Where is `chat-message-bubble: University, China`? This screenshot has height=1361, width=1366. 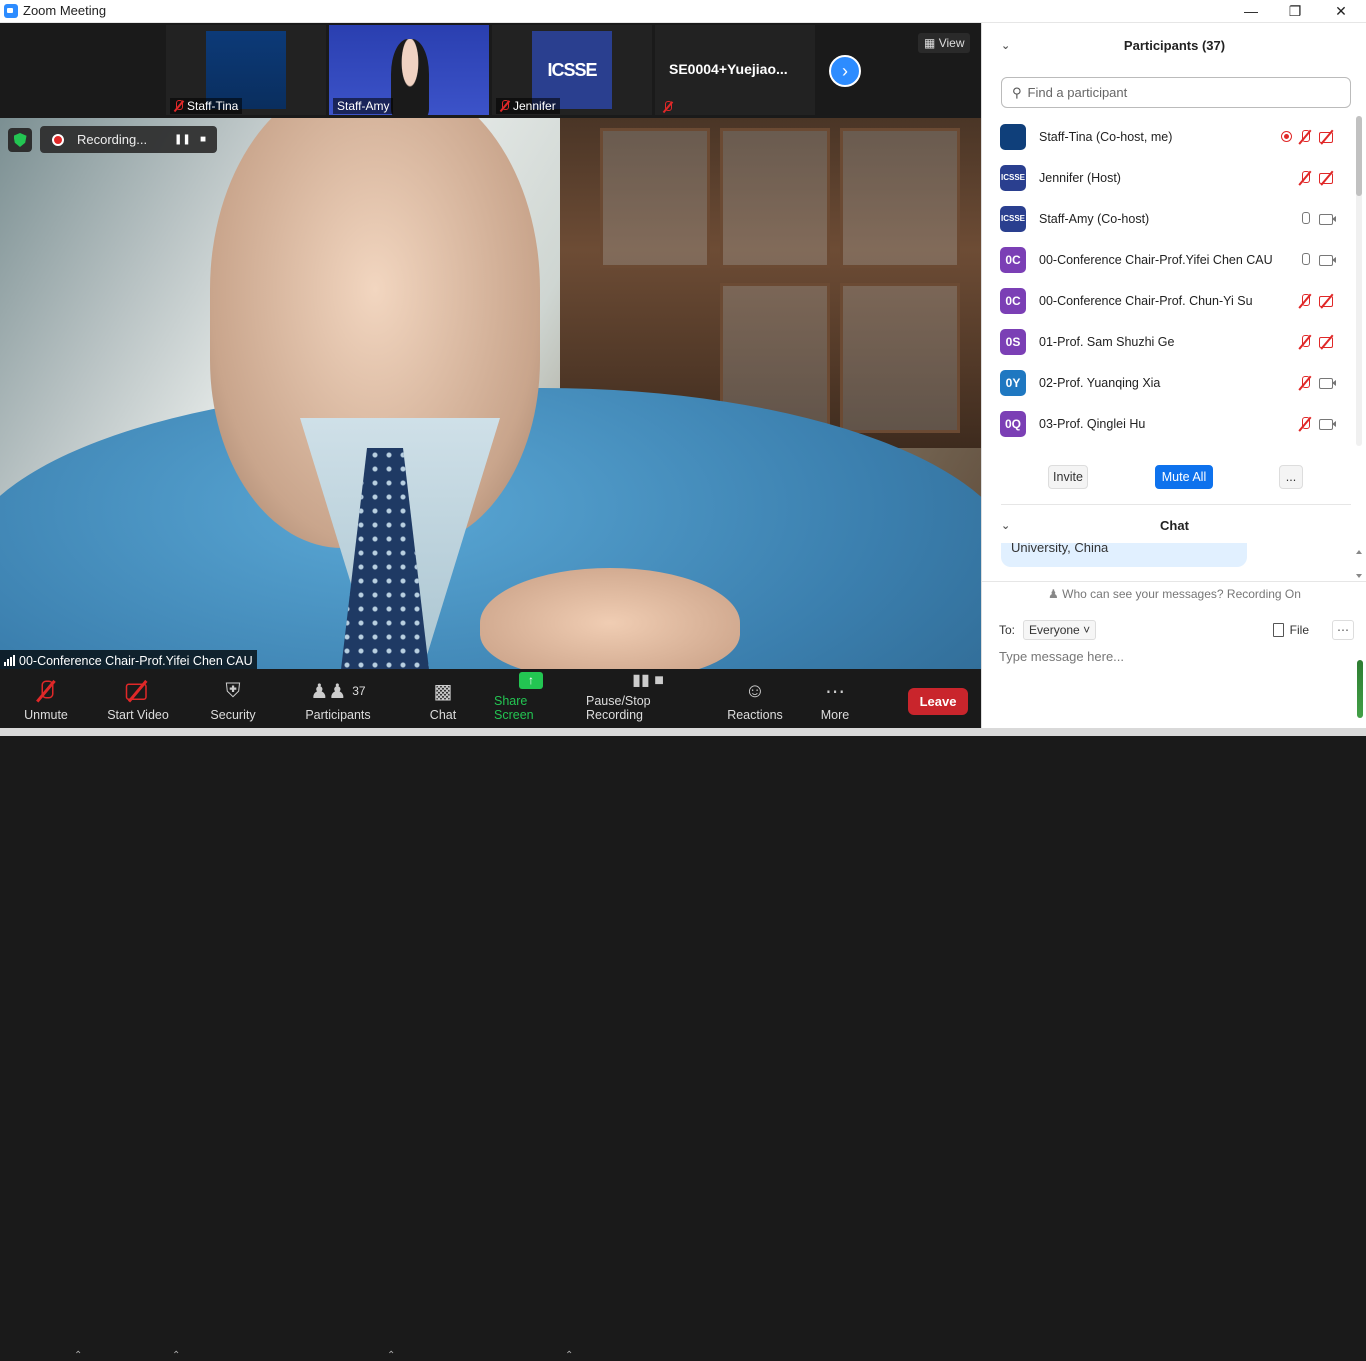 chat-message-bubble: University, China is located at coordinates (1124, 555).